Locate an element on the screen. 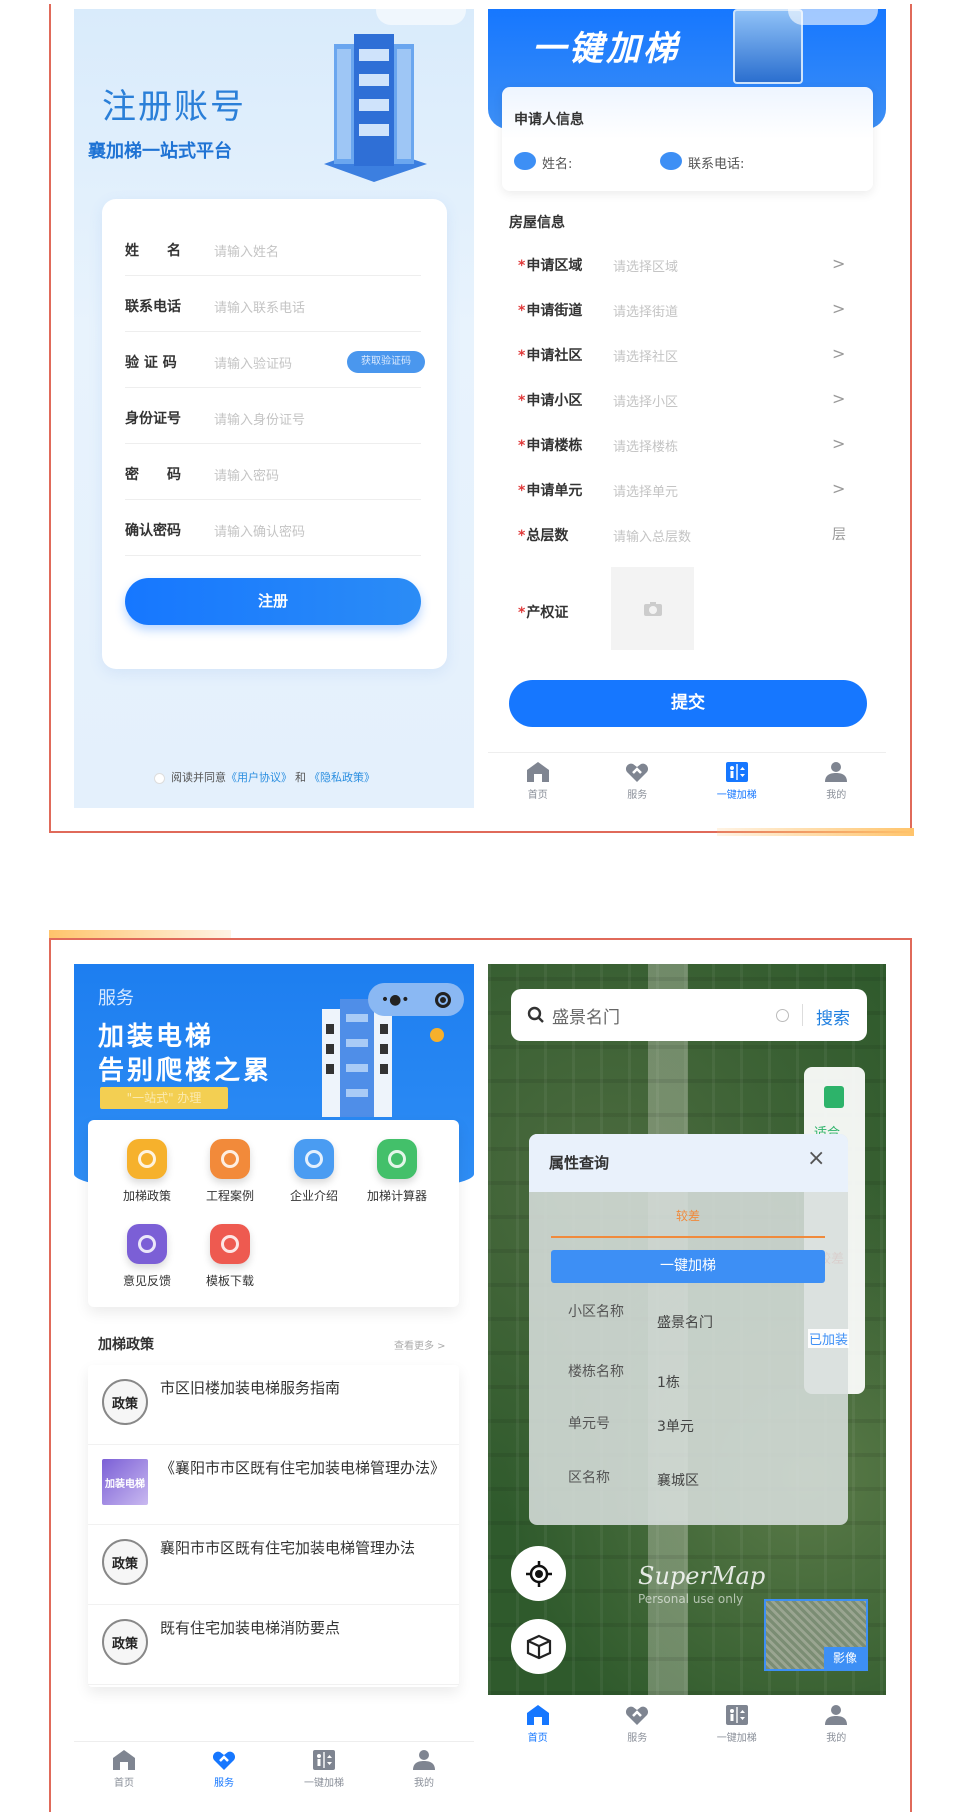 The image size is (960, 1812). locate-button is located at coordinates (538, 1573).